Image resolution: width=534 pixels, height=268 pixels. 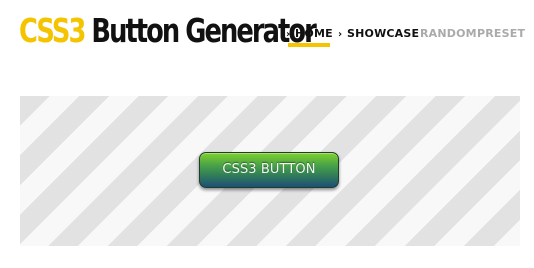 What do you see at coordinates (200, 30) in the screenshot?
I see `logo-title-text: Button Generator` at bounding box center [200, 30].